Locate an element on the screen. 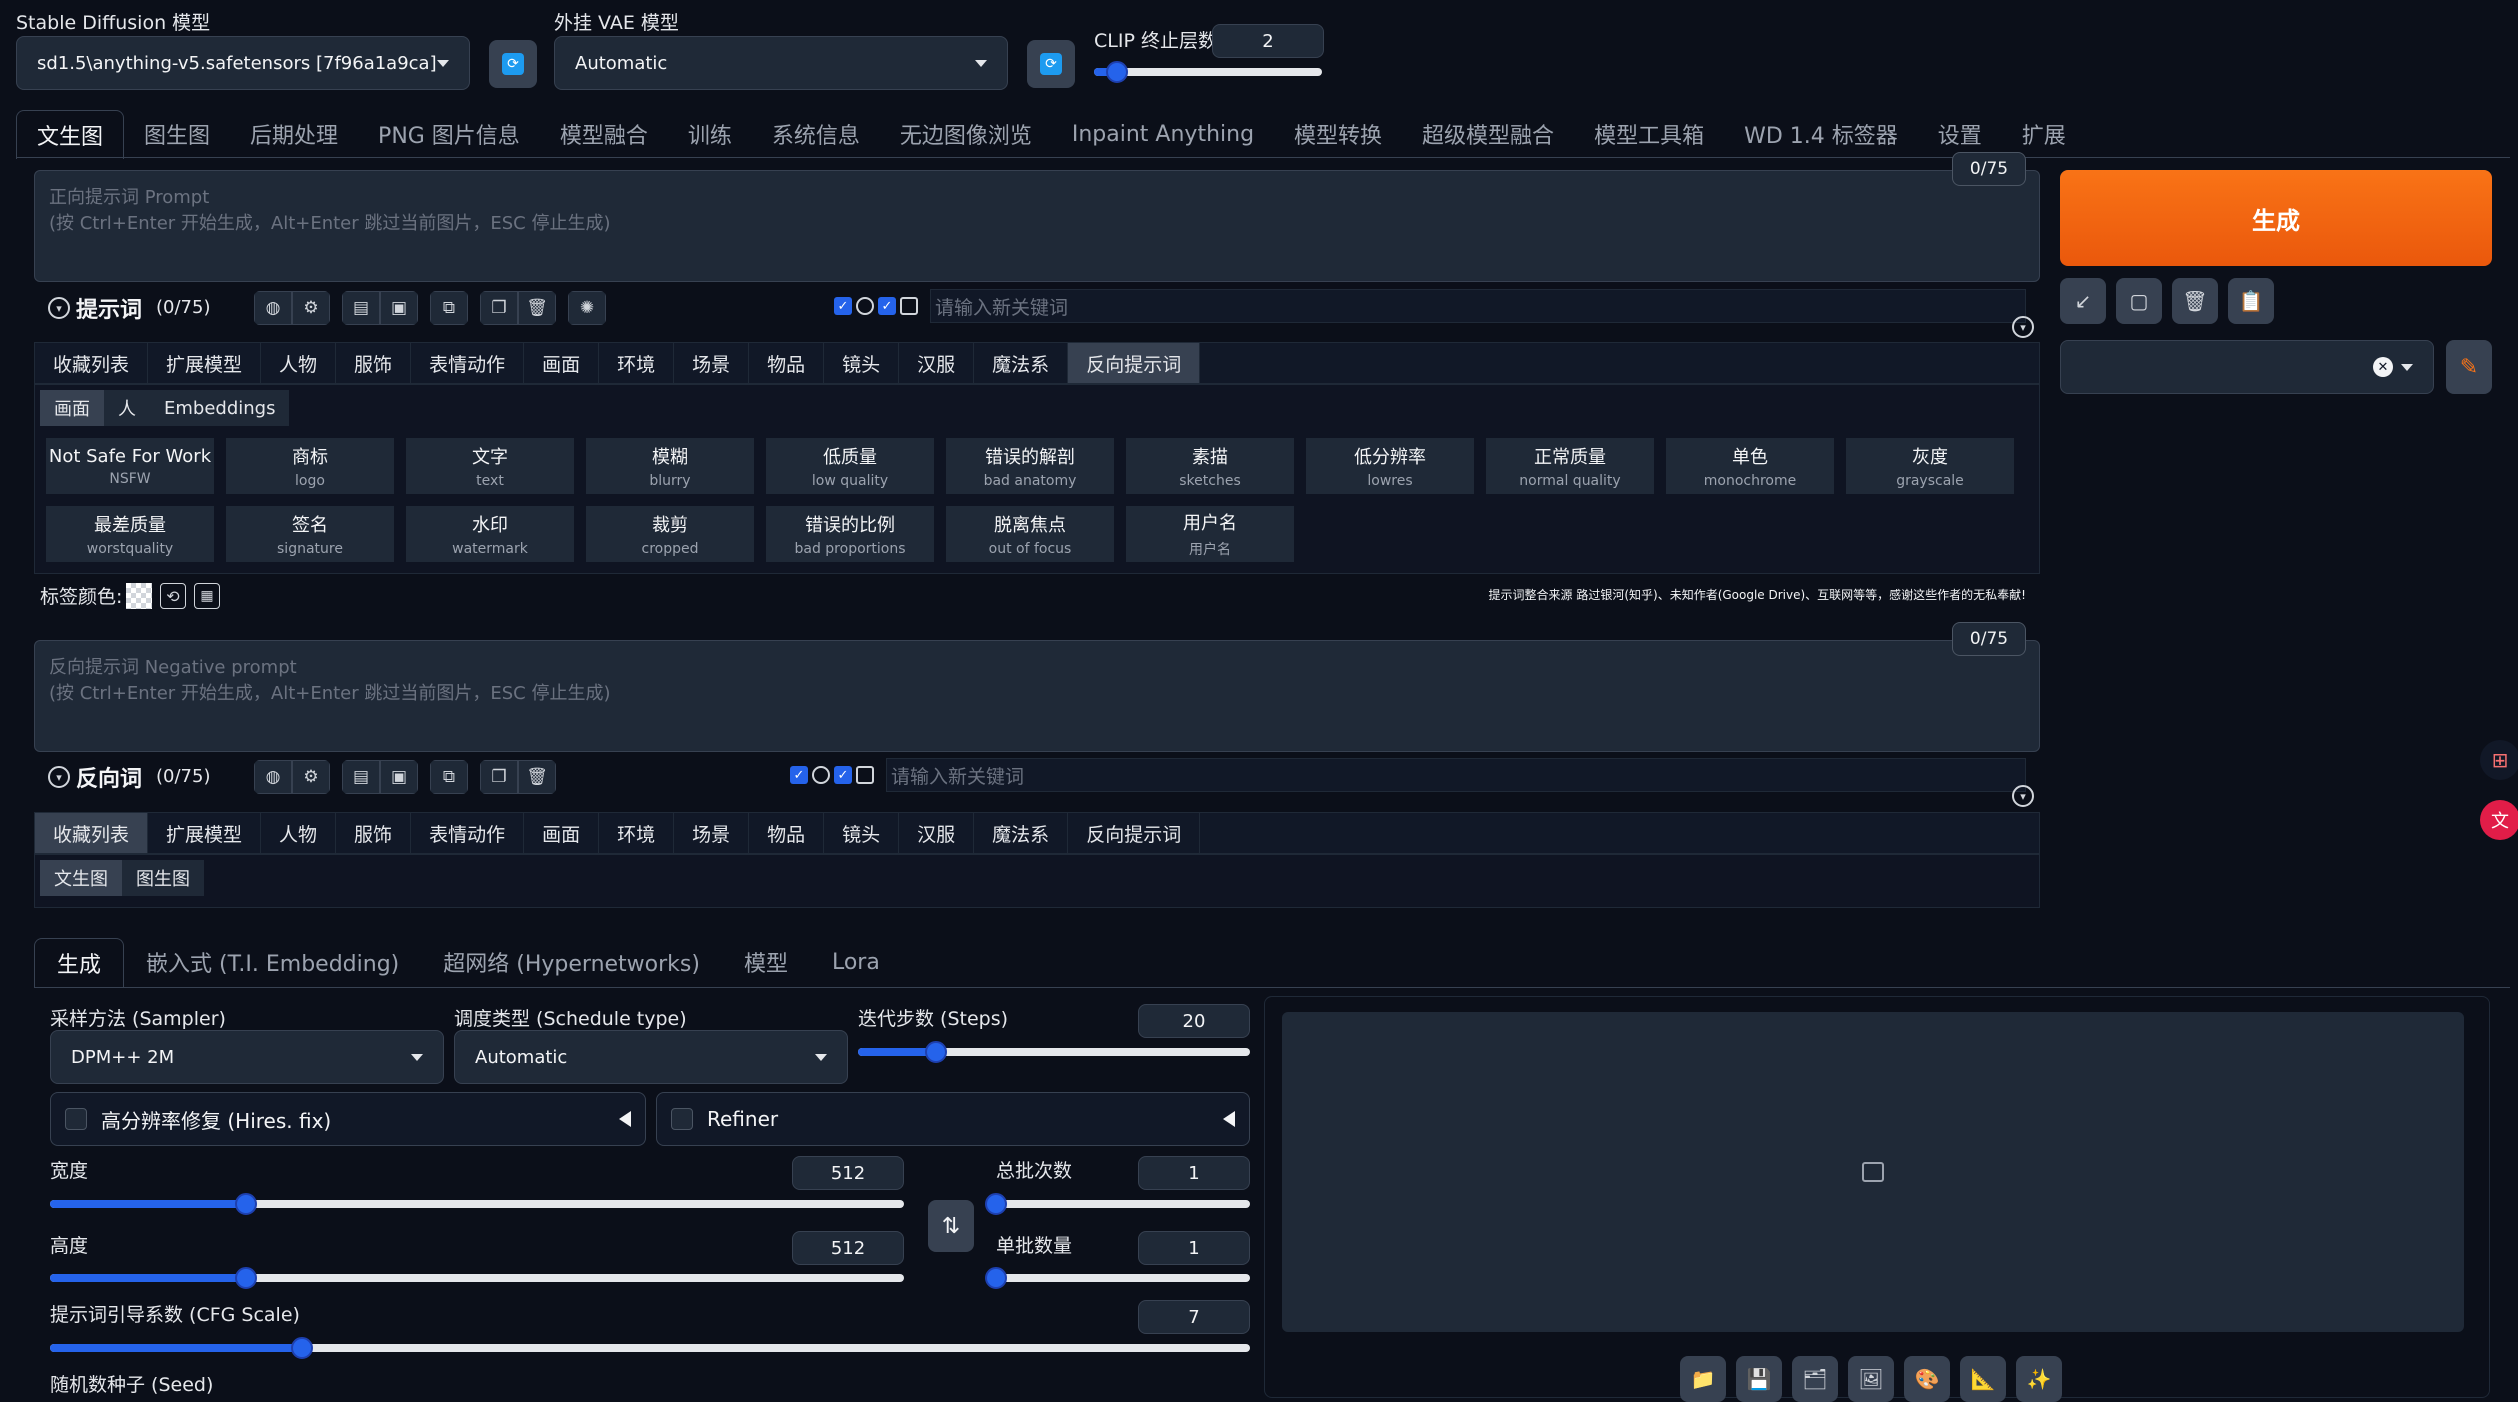 This screenshot has height=1402, width=2518. category-tab: 服饰 is located at coordinates (374, 363).